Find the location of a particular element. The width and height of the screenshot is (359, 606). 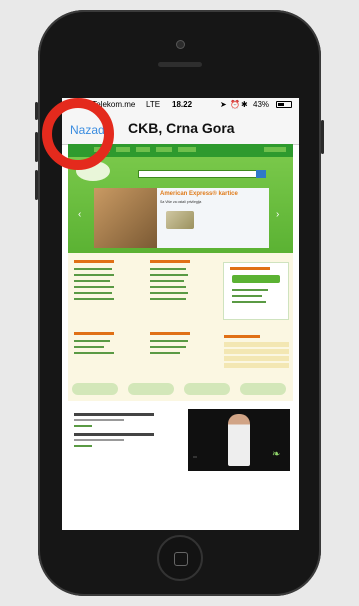

home-button is located at coordinates (180, 558).